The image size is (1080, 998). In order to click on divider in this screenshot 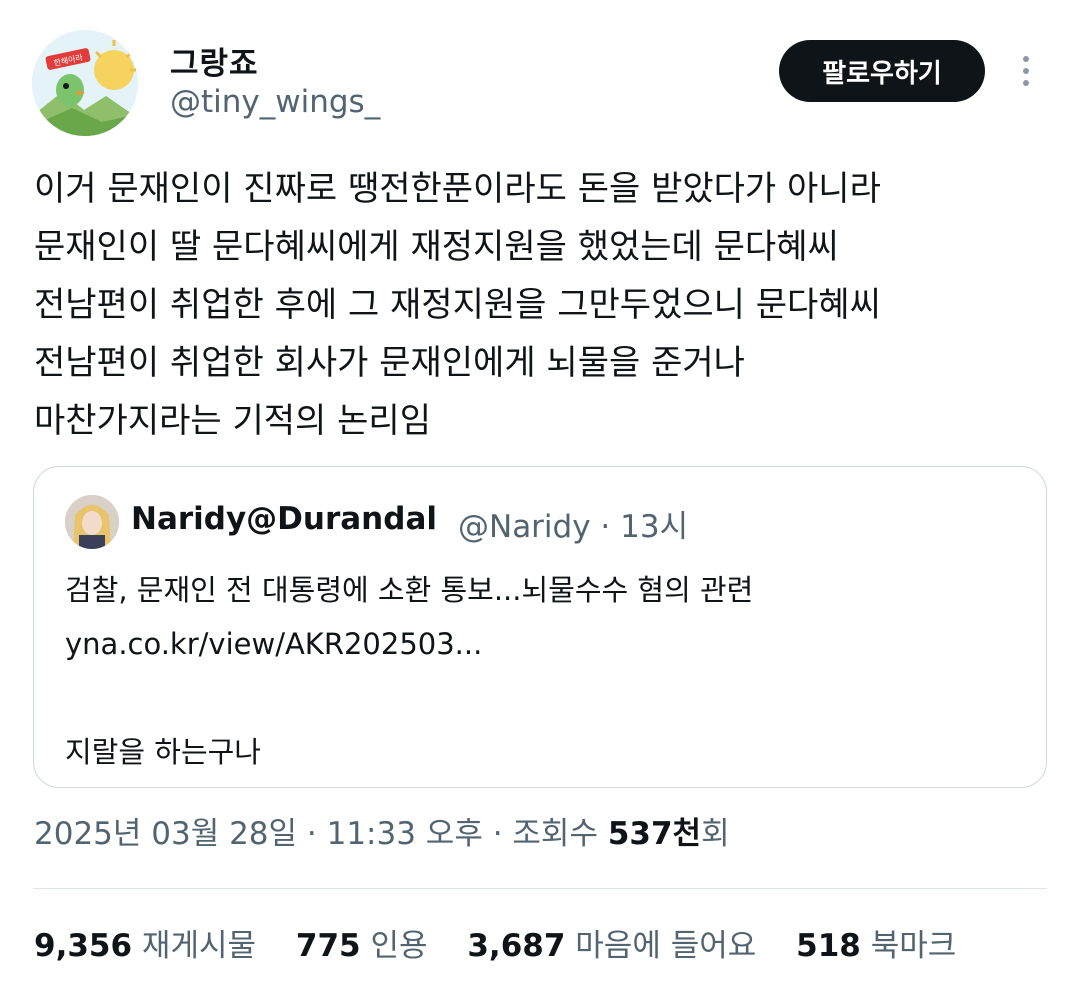, I will do `click(540, 888)`.